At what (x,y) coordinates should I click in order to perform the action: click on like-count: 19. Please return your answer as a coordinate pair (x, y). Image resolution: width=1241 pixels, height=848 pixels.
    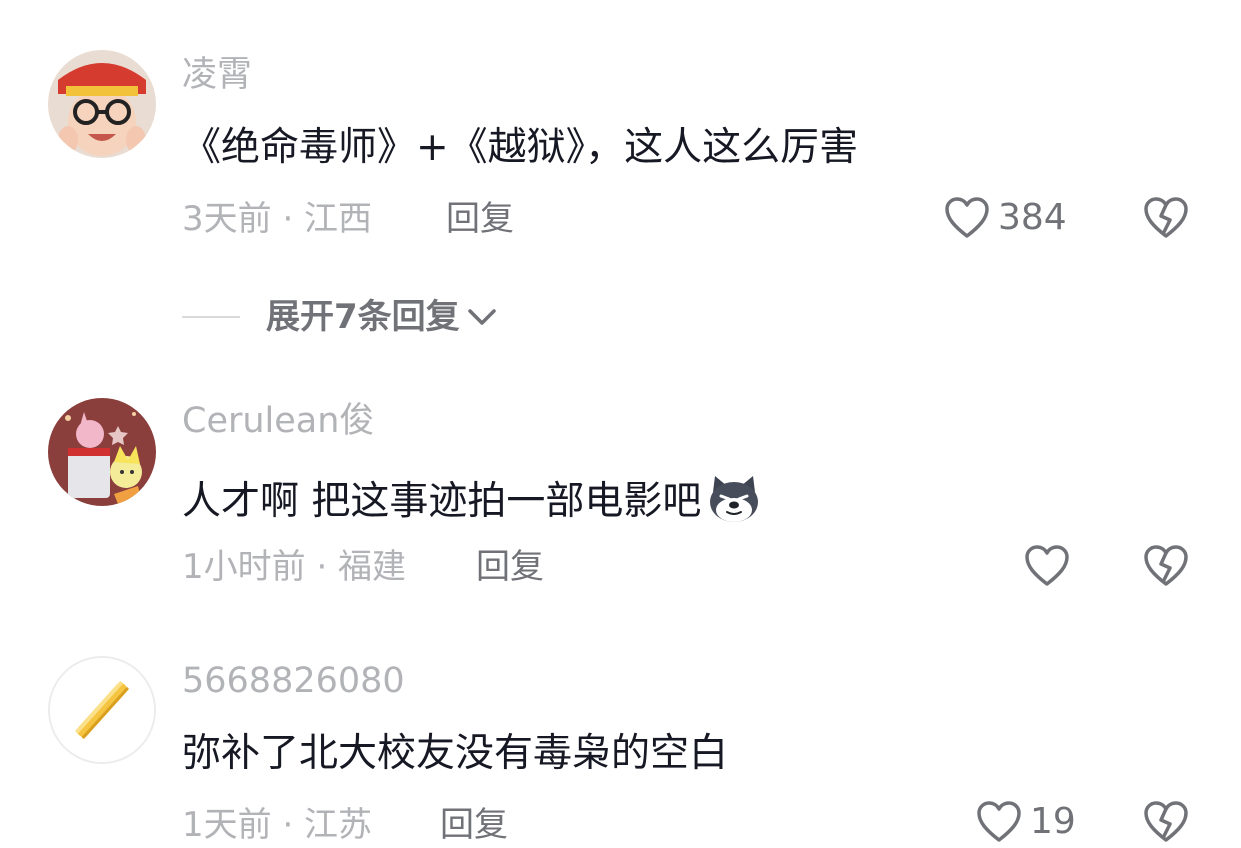
    Looking at the image, I should click on (1053, 821).